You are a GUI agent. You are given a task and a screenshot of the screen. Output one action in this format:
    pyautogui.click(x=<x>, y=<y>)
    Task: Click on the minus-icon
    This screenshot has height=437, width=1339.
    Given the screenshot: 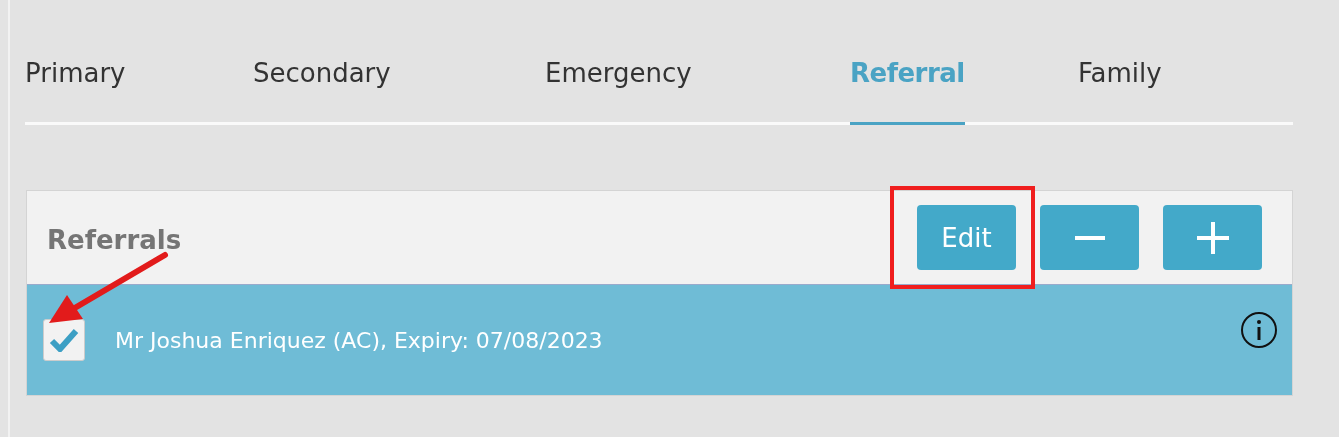 What is the action you would take?
    pyautogui.click(x=1089, y=237)
    